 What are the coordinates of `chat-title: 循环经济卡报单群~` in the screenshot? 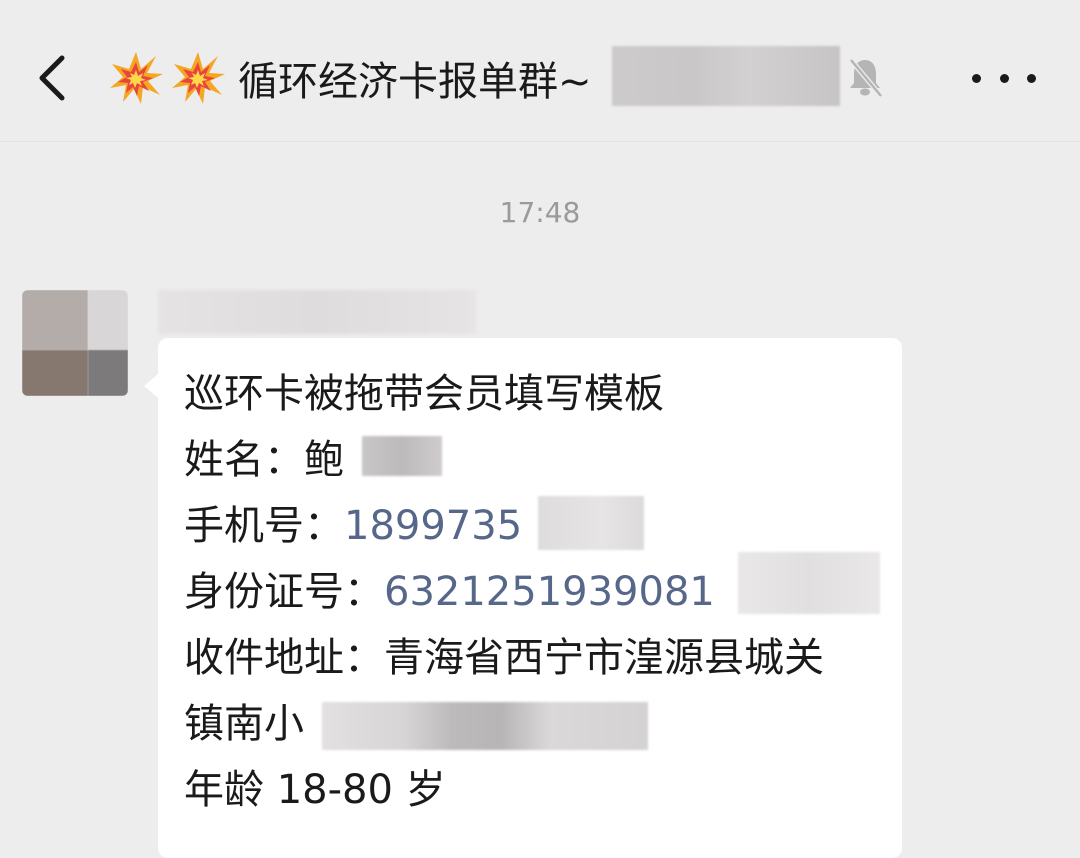 It's located at (350, 78).